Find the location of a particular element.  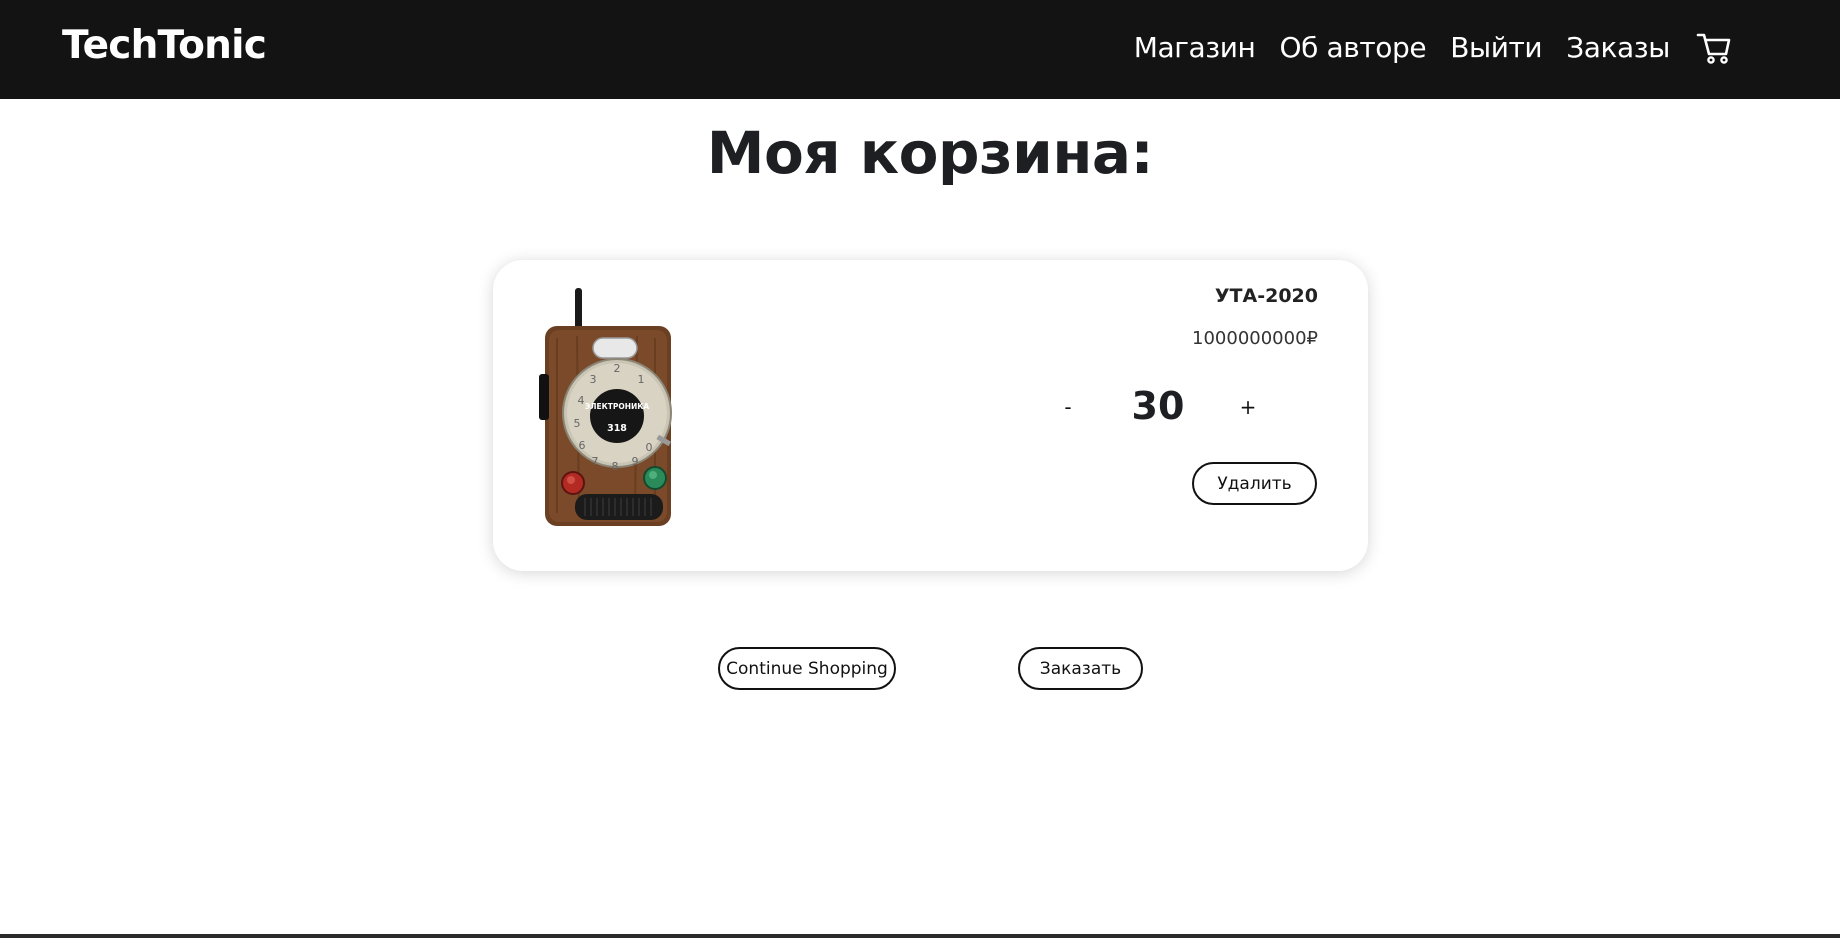

quantity-value: 30 is located at coordinates (1158, 406).